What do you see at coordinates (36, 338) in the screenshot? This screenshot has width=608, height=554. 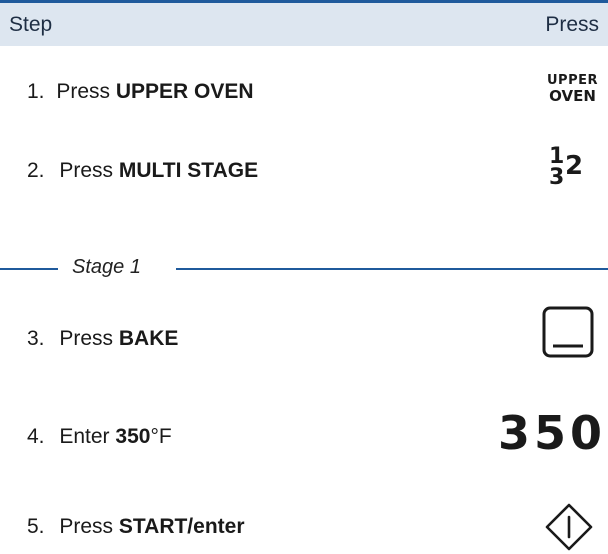 I see `step-number: 3.` at bounding box center [36, 338].